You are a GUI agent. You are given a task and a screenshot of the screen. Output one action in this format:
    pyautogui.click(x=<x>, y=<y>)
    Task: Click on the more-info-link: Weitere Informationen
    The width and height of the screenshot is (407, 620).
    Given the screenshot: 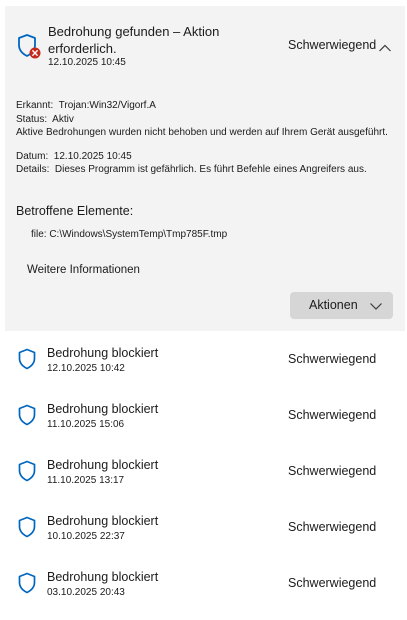 What is the action you would take?
    pyautogui.click(x=83, y=270)
    